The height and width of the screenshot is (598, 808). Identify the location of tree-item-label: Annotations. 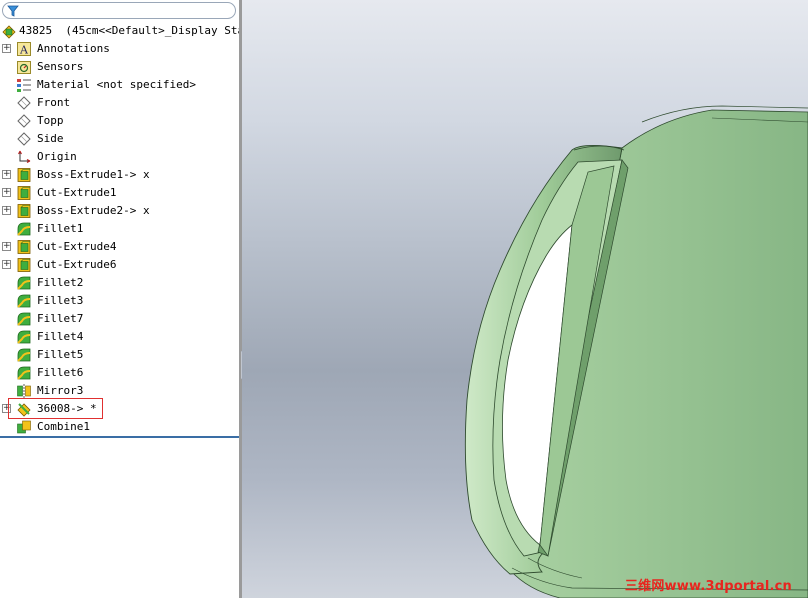
(73, 48).